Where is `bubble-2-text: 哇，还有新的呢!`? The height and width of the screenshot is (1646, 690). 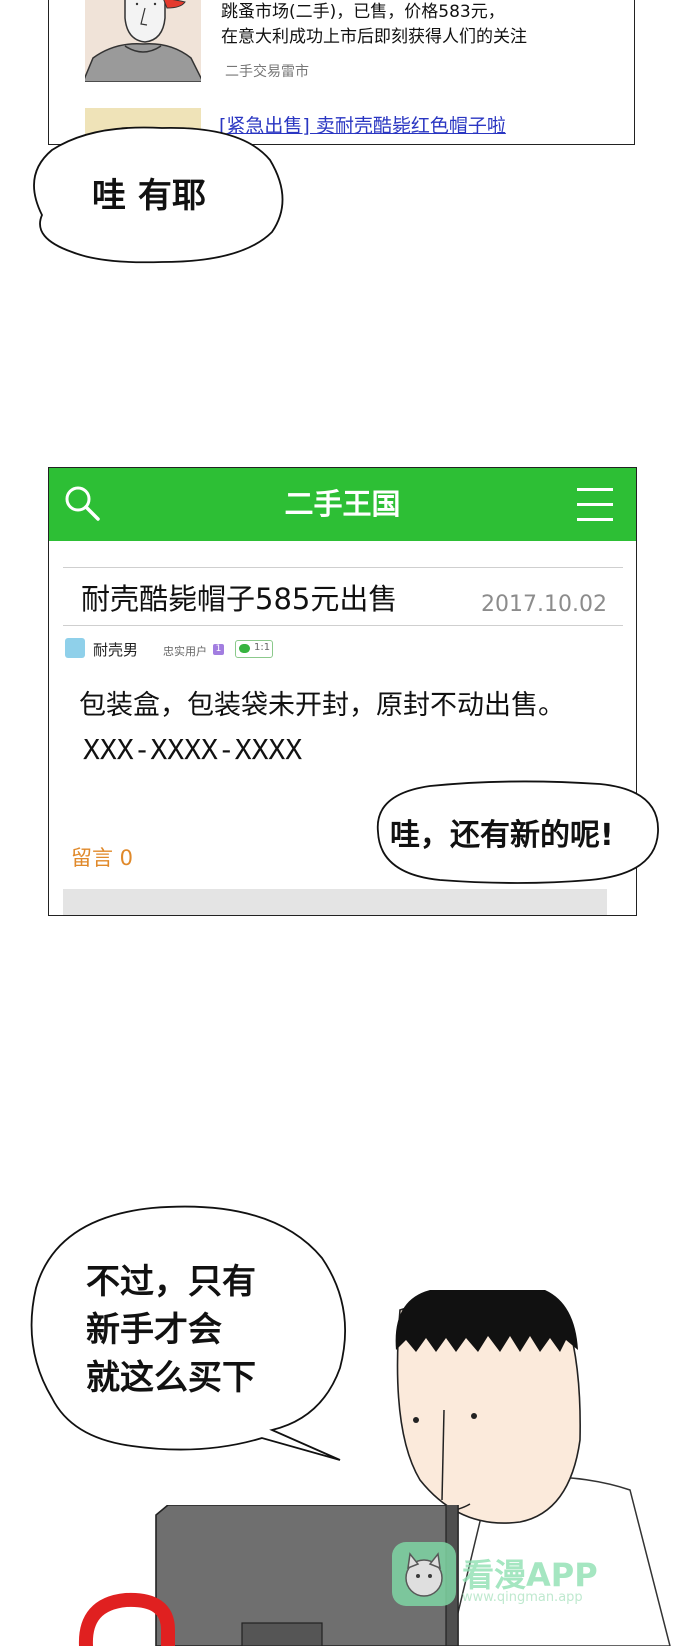 bubble-2-text: 哇，还有新的呢! is located at coordinates (502, 835).